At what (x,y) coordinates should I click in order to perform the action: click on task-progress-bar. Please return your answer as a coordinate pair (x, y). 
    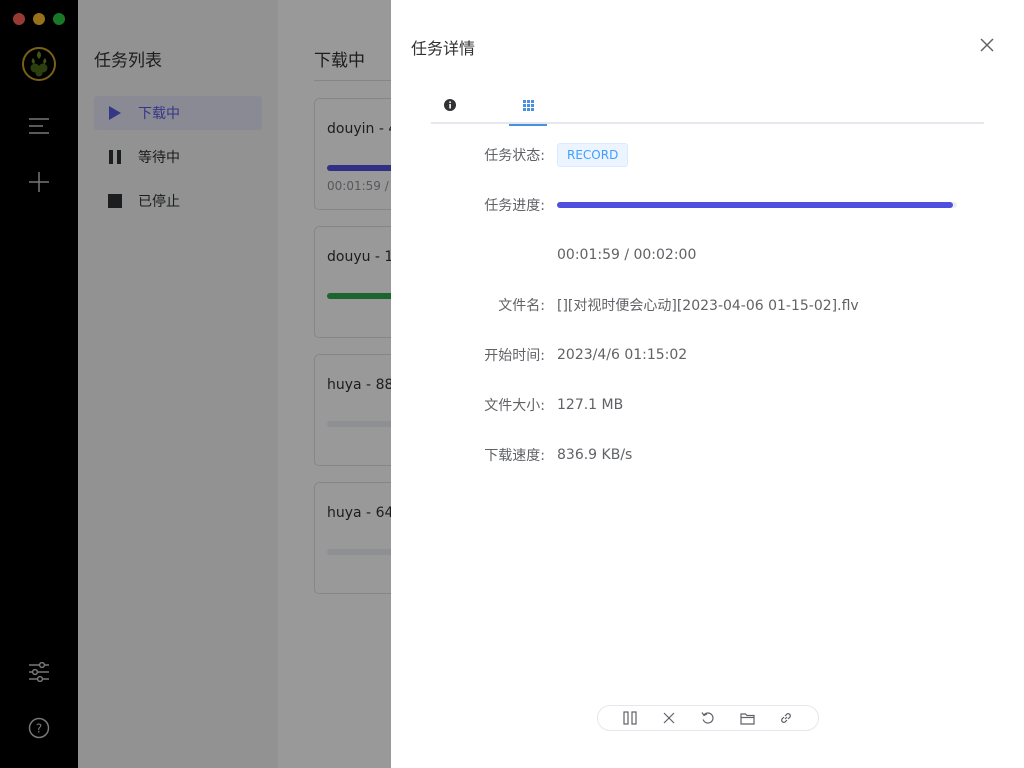
    Looking at the image, I should click on (757, 205).